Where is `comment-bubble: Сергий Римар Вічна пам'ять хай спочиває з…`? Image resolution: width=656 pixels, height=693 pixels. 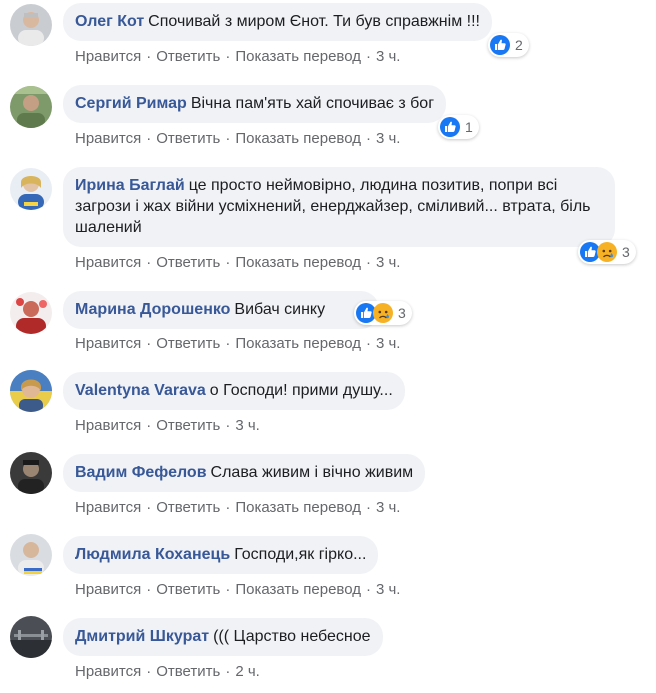 comment-bubble: Сергий Римар Вічна пам'ять хай спочиває з… is located at coordinates (255, 104).